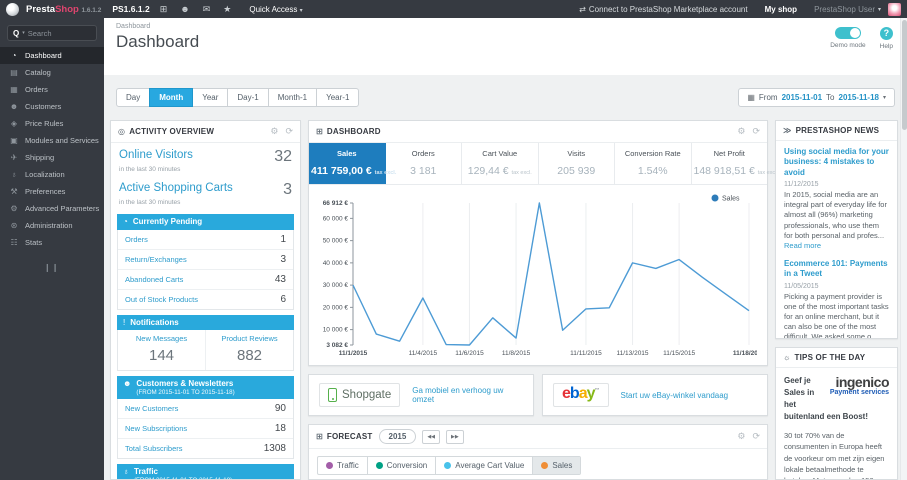  What do you see at coordinates (248, 97) in the screenshot?
I see `range-button-day-1: Day-1` at bounding box center [248, 97].